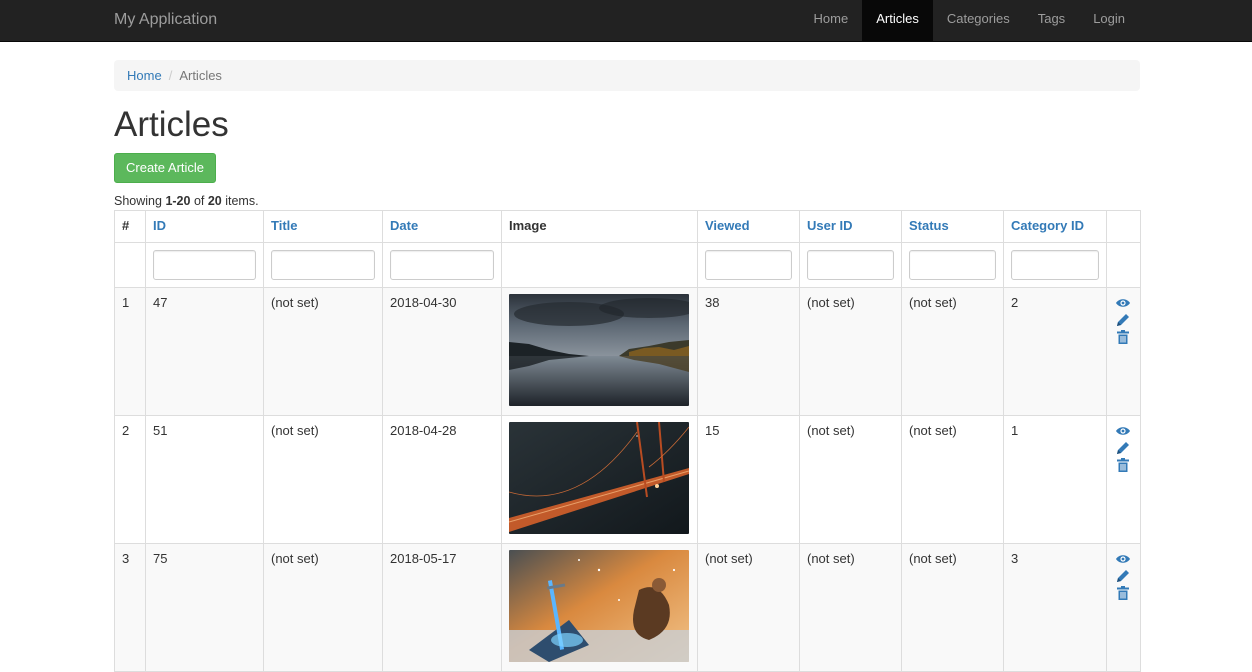 The width and height of the screenshot is (1252, 672). I want to click on cell-user-id: (not set), so click(850, 479).